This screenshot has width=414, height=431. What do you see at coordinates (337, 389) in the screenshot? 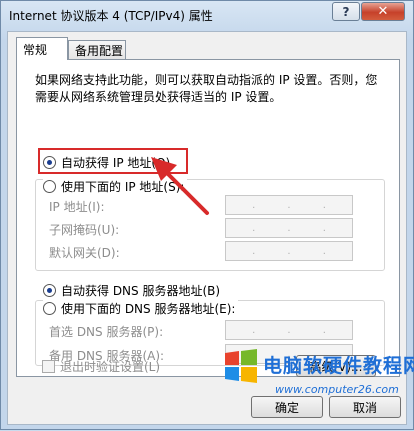
I see `watermark-url: www.computer26.com` at bounding box center [337, 389].